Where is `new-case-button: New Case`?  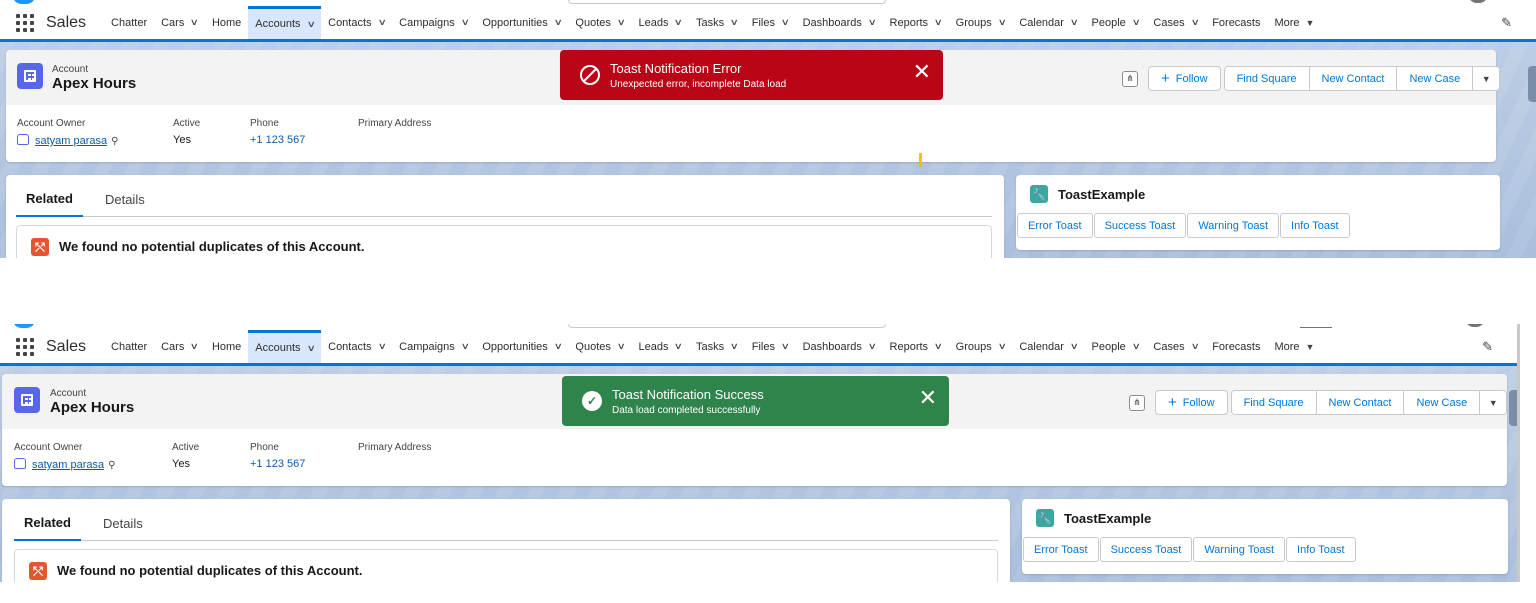
new-case-button: New Case is located at coordinates (1435, 78).